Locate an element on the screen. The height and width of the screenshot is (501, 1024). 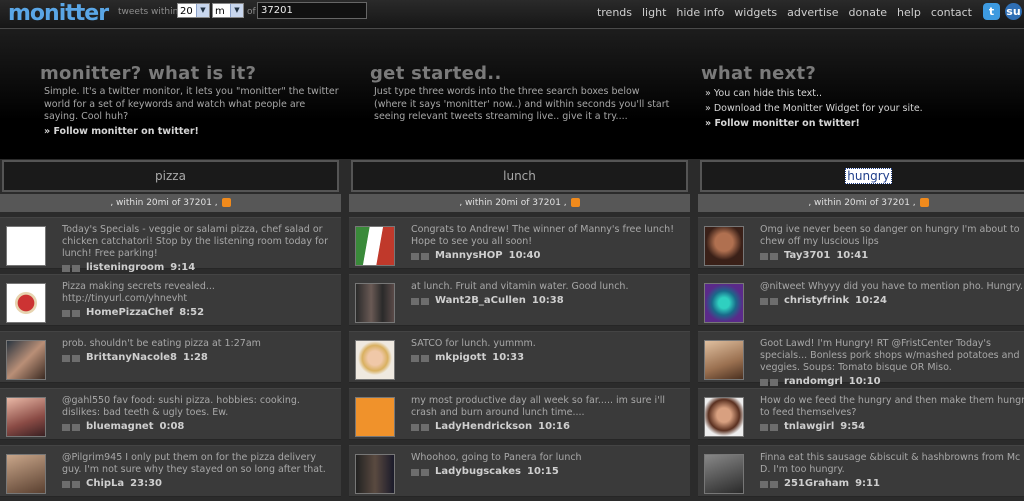
tweet-user: 251Graham is located at coordinates (816, 484).